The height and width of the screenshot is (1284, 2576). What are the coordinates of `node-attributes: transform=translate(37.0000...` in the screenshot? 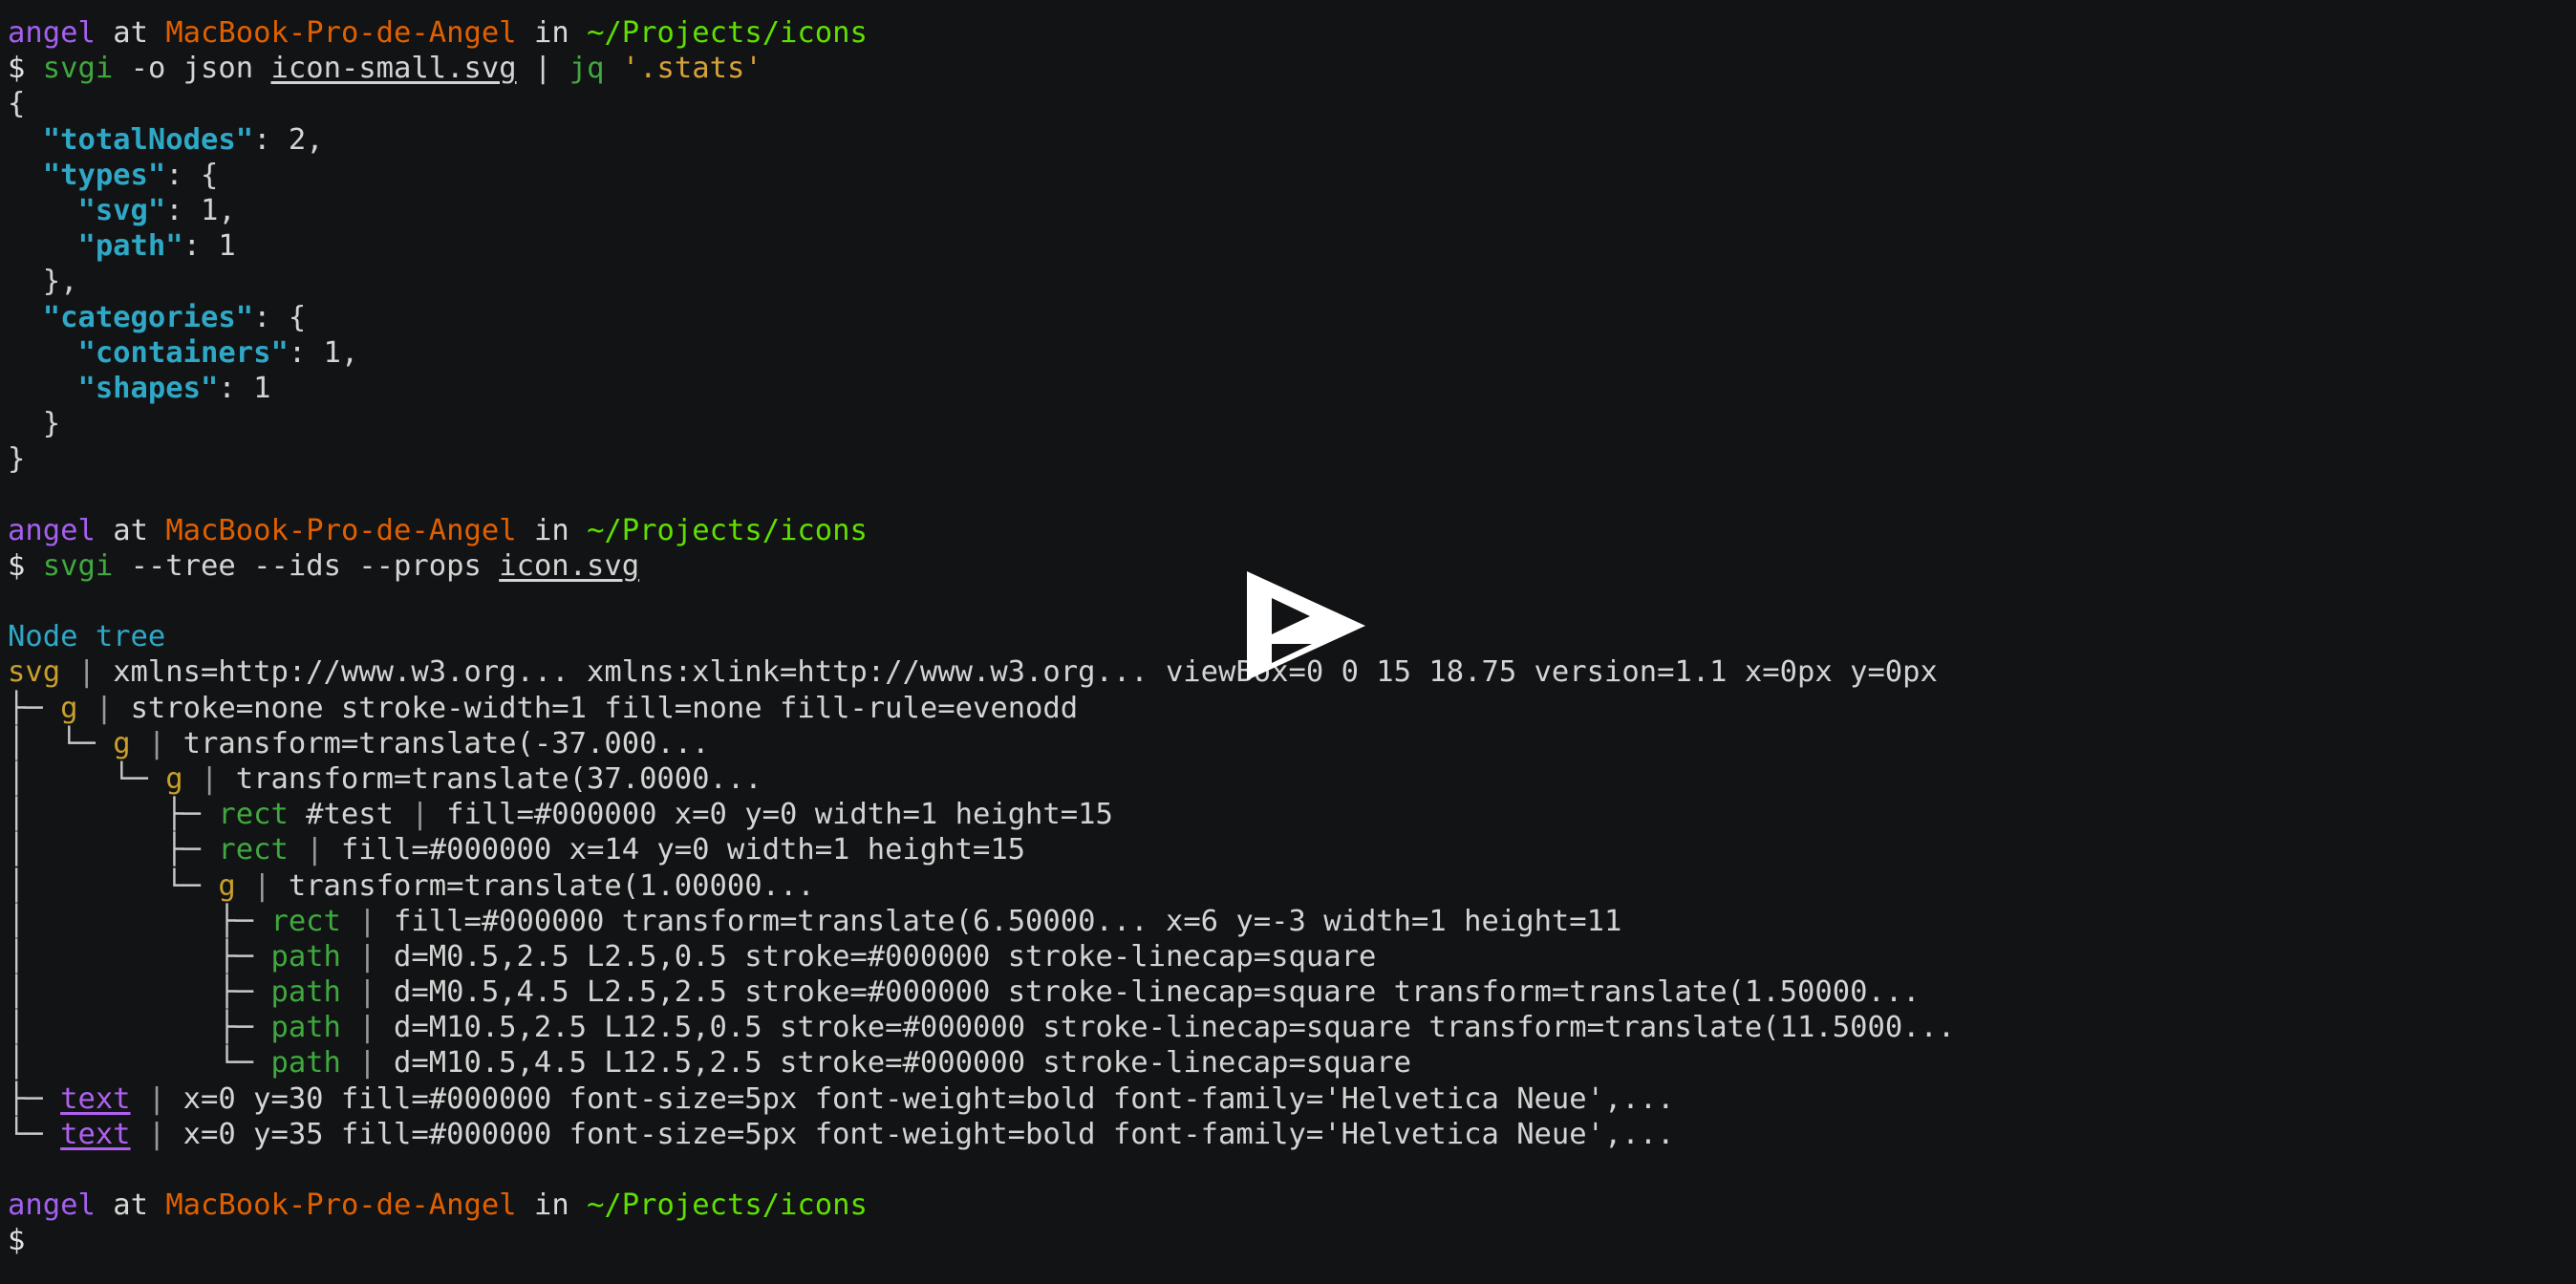 It's located at (498, 778).